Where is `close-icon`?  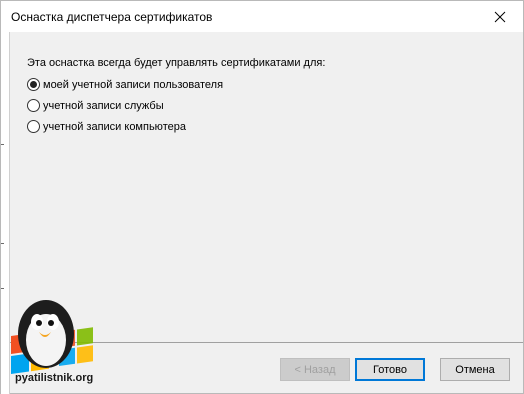 close-icon is located at coordinates (500, 16).